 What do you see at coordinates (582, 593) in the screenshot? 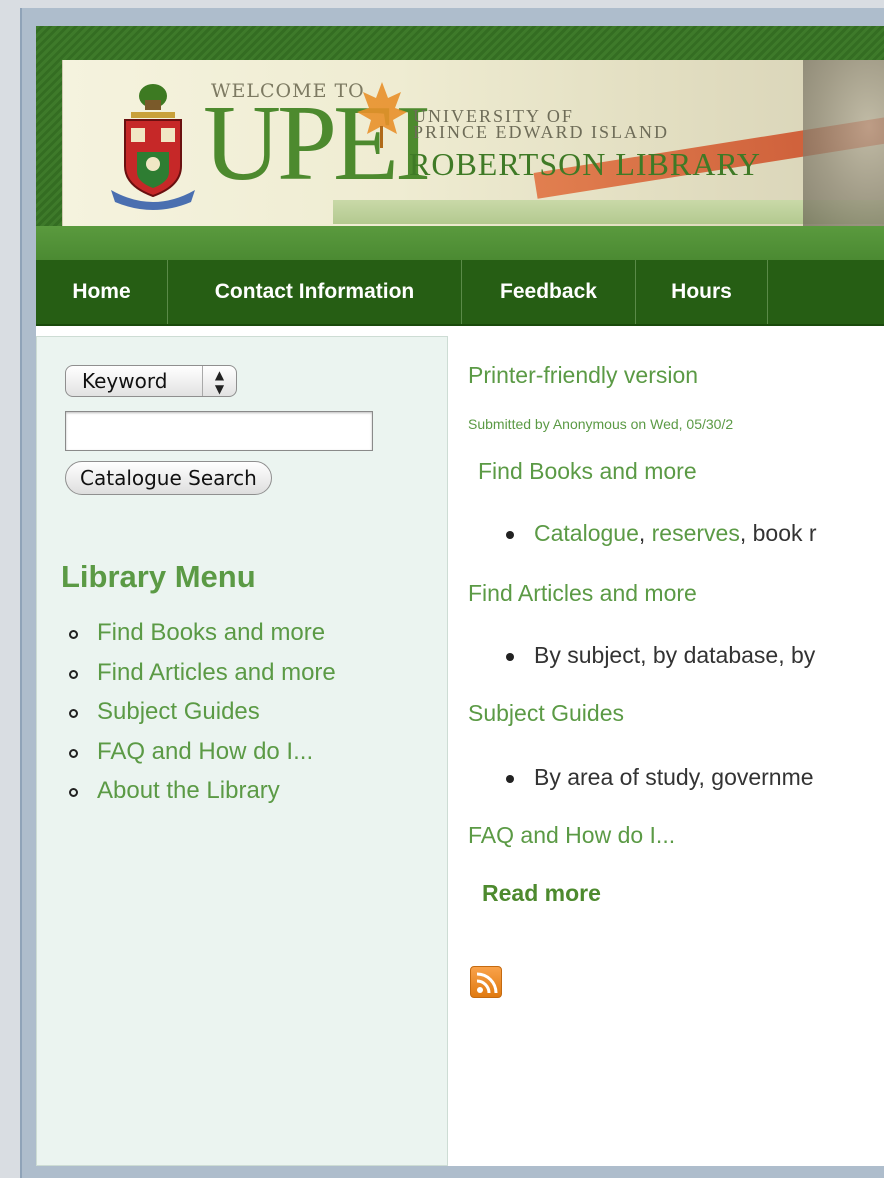
I see `section-find-articles: Find Articles and more` at bounding box center [582, 593].